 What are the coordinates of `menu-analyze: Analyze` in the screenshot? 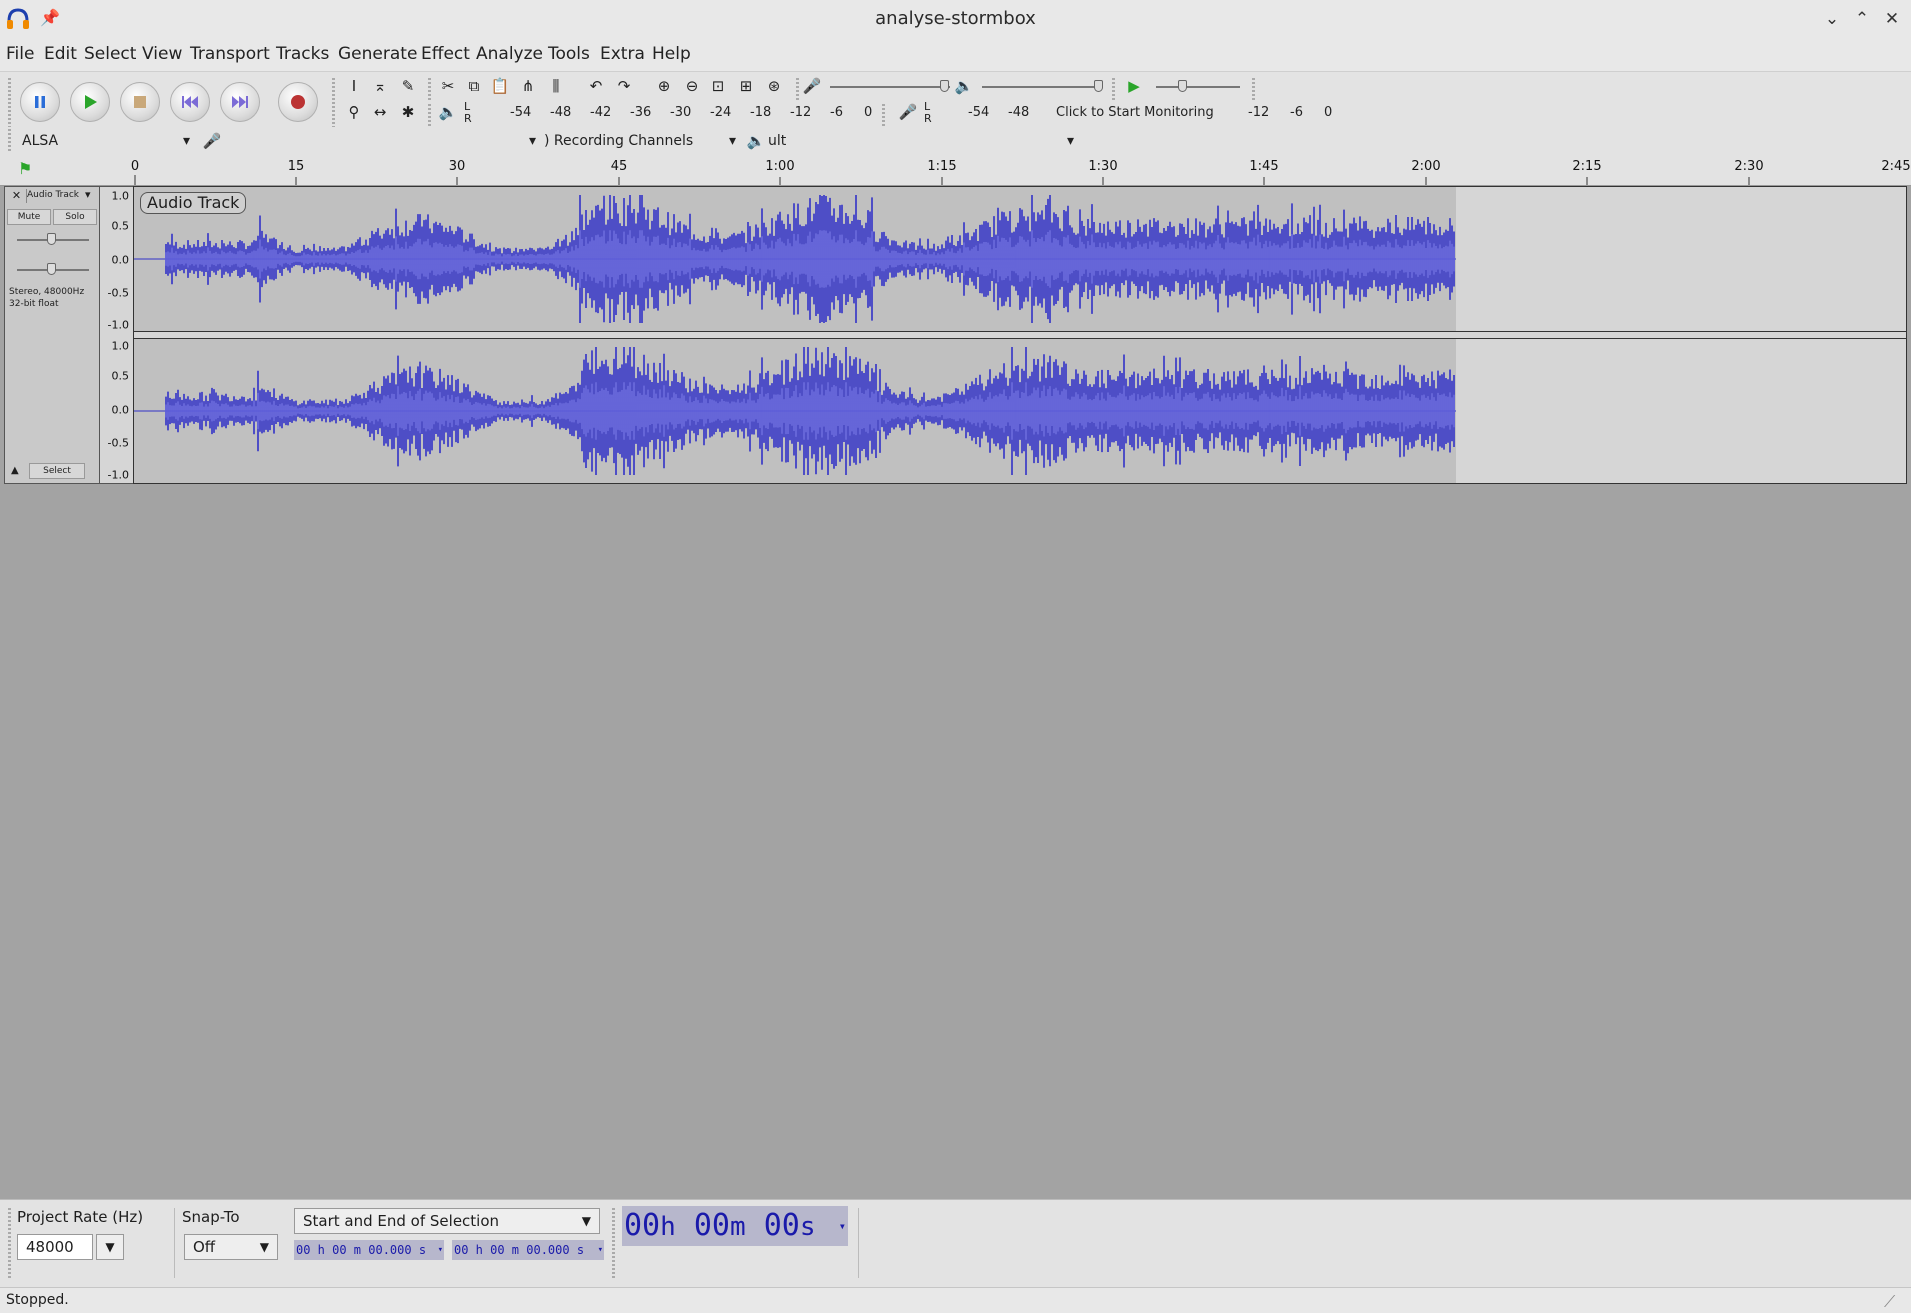 It's located at (509, 54).